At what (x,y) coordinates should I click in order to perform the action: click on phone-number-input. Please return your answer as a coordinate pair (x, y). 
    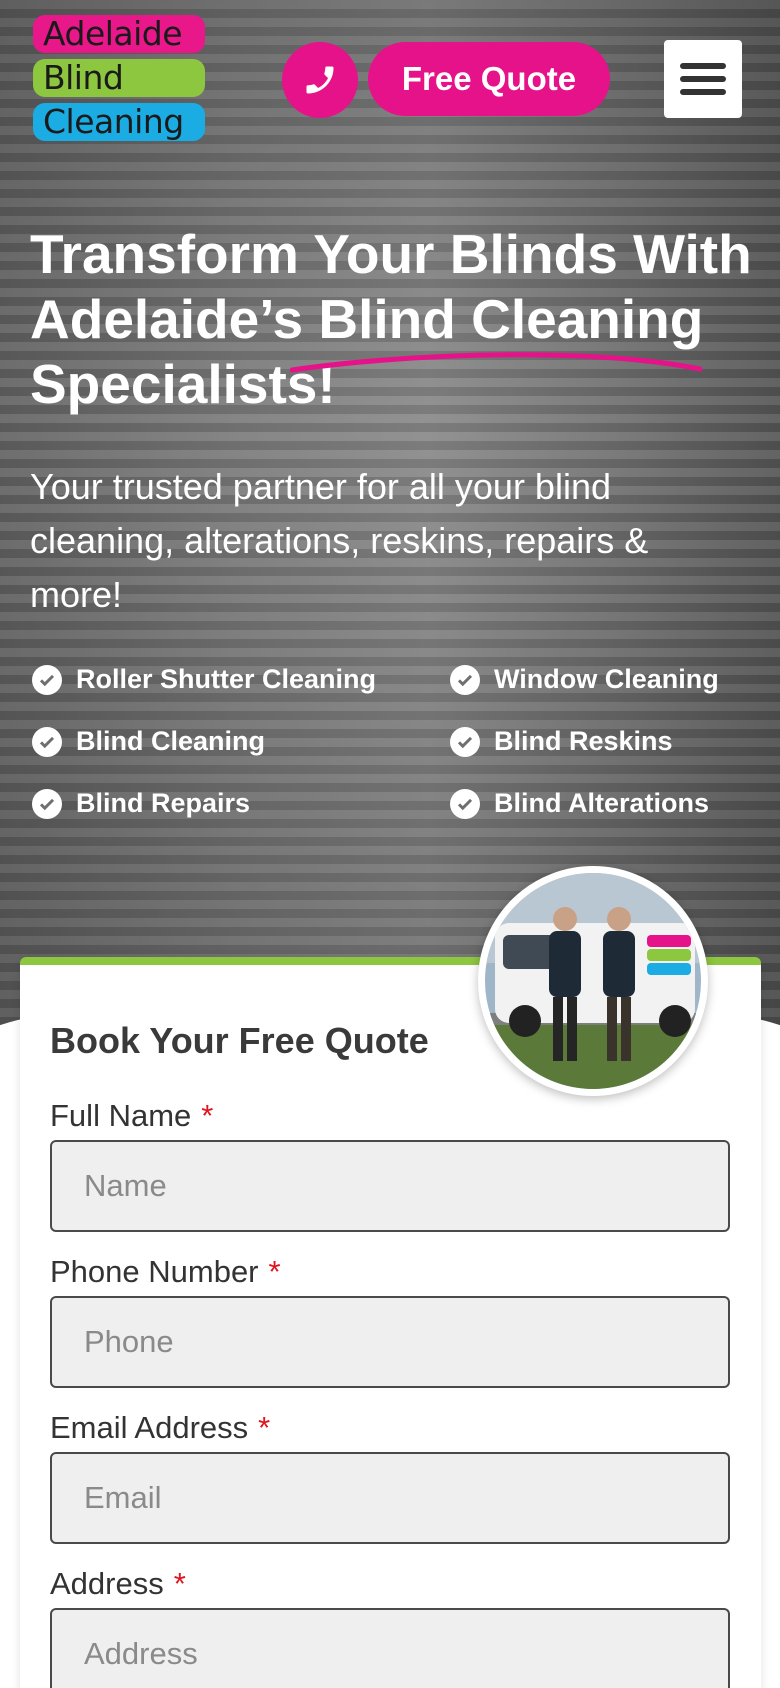
    Looking at the image, I should click on (390, 1342).